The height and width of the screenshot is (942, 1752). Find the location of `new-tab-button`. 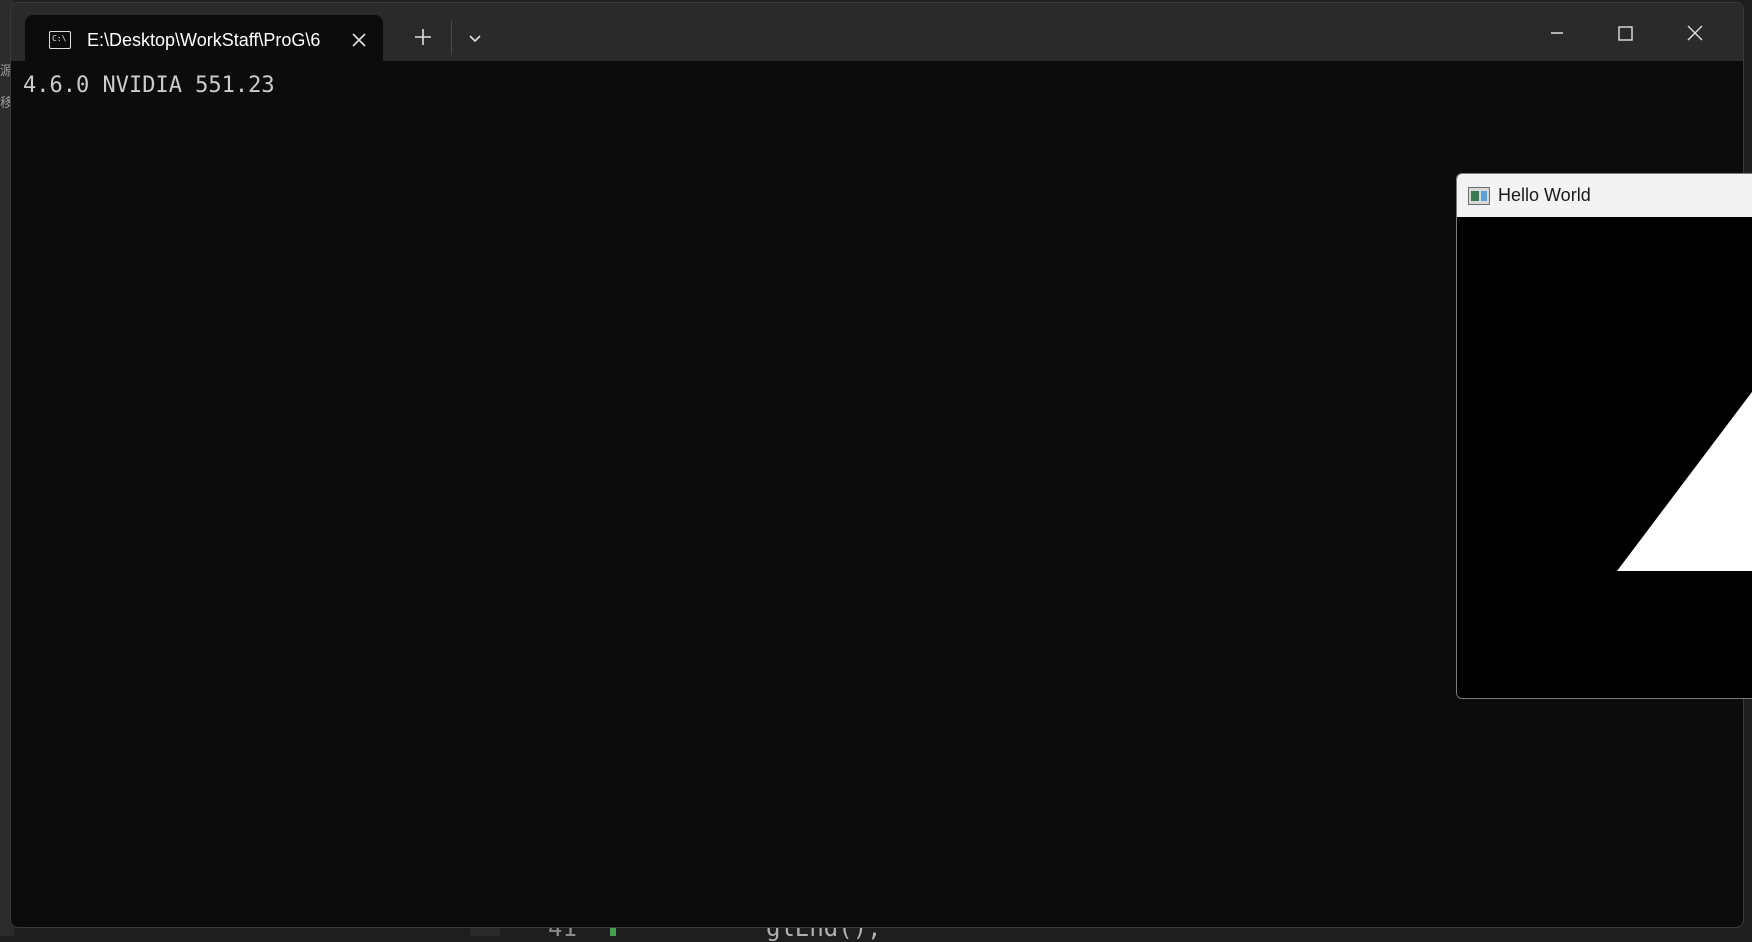

new-tab-button is located at coordinates (423, 37).